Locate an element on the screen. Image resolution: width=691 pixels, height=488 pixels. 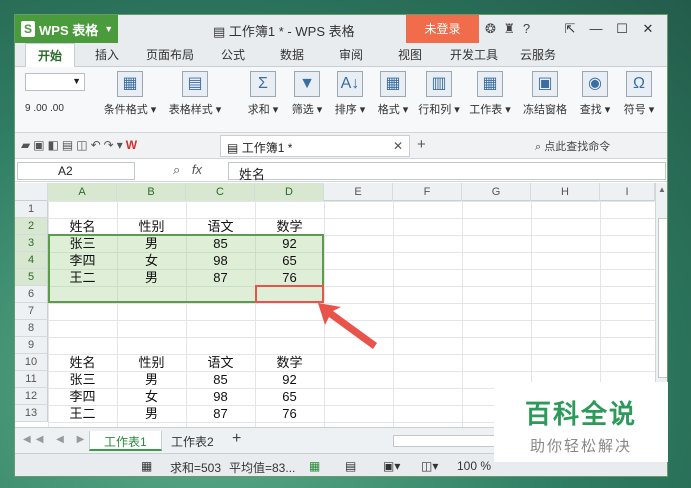
table-style-icon: ▤ is located at coordinates (195, 84).